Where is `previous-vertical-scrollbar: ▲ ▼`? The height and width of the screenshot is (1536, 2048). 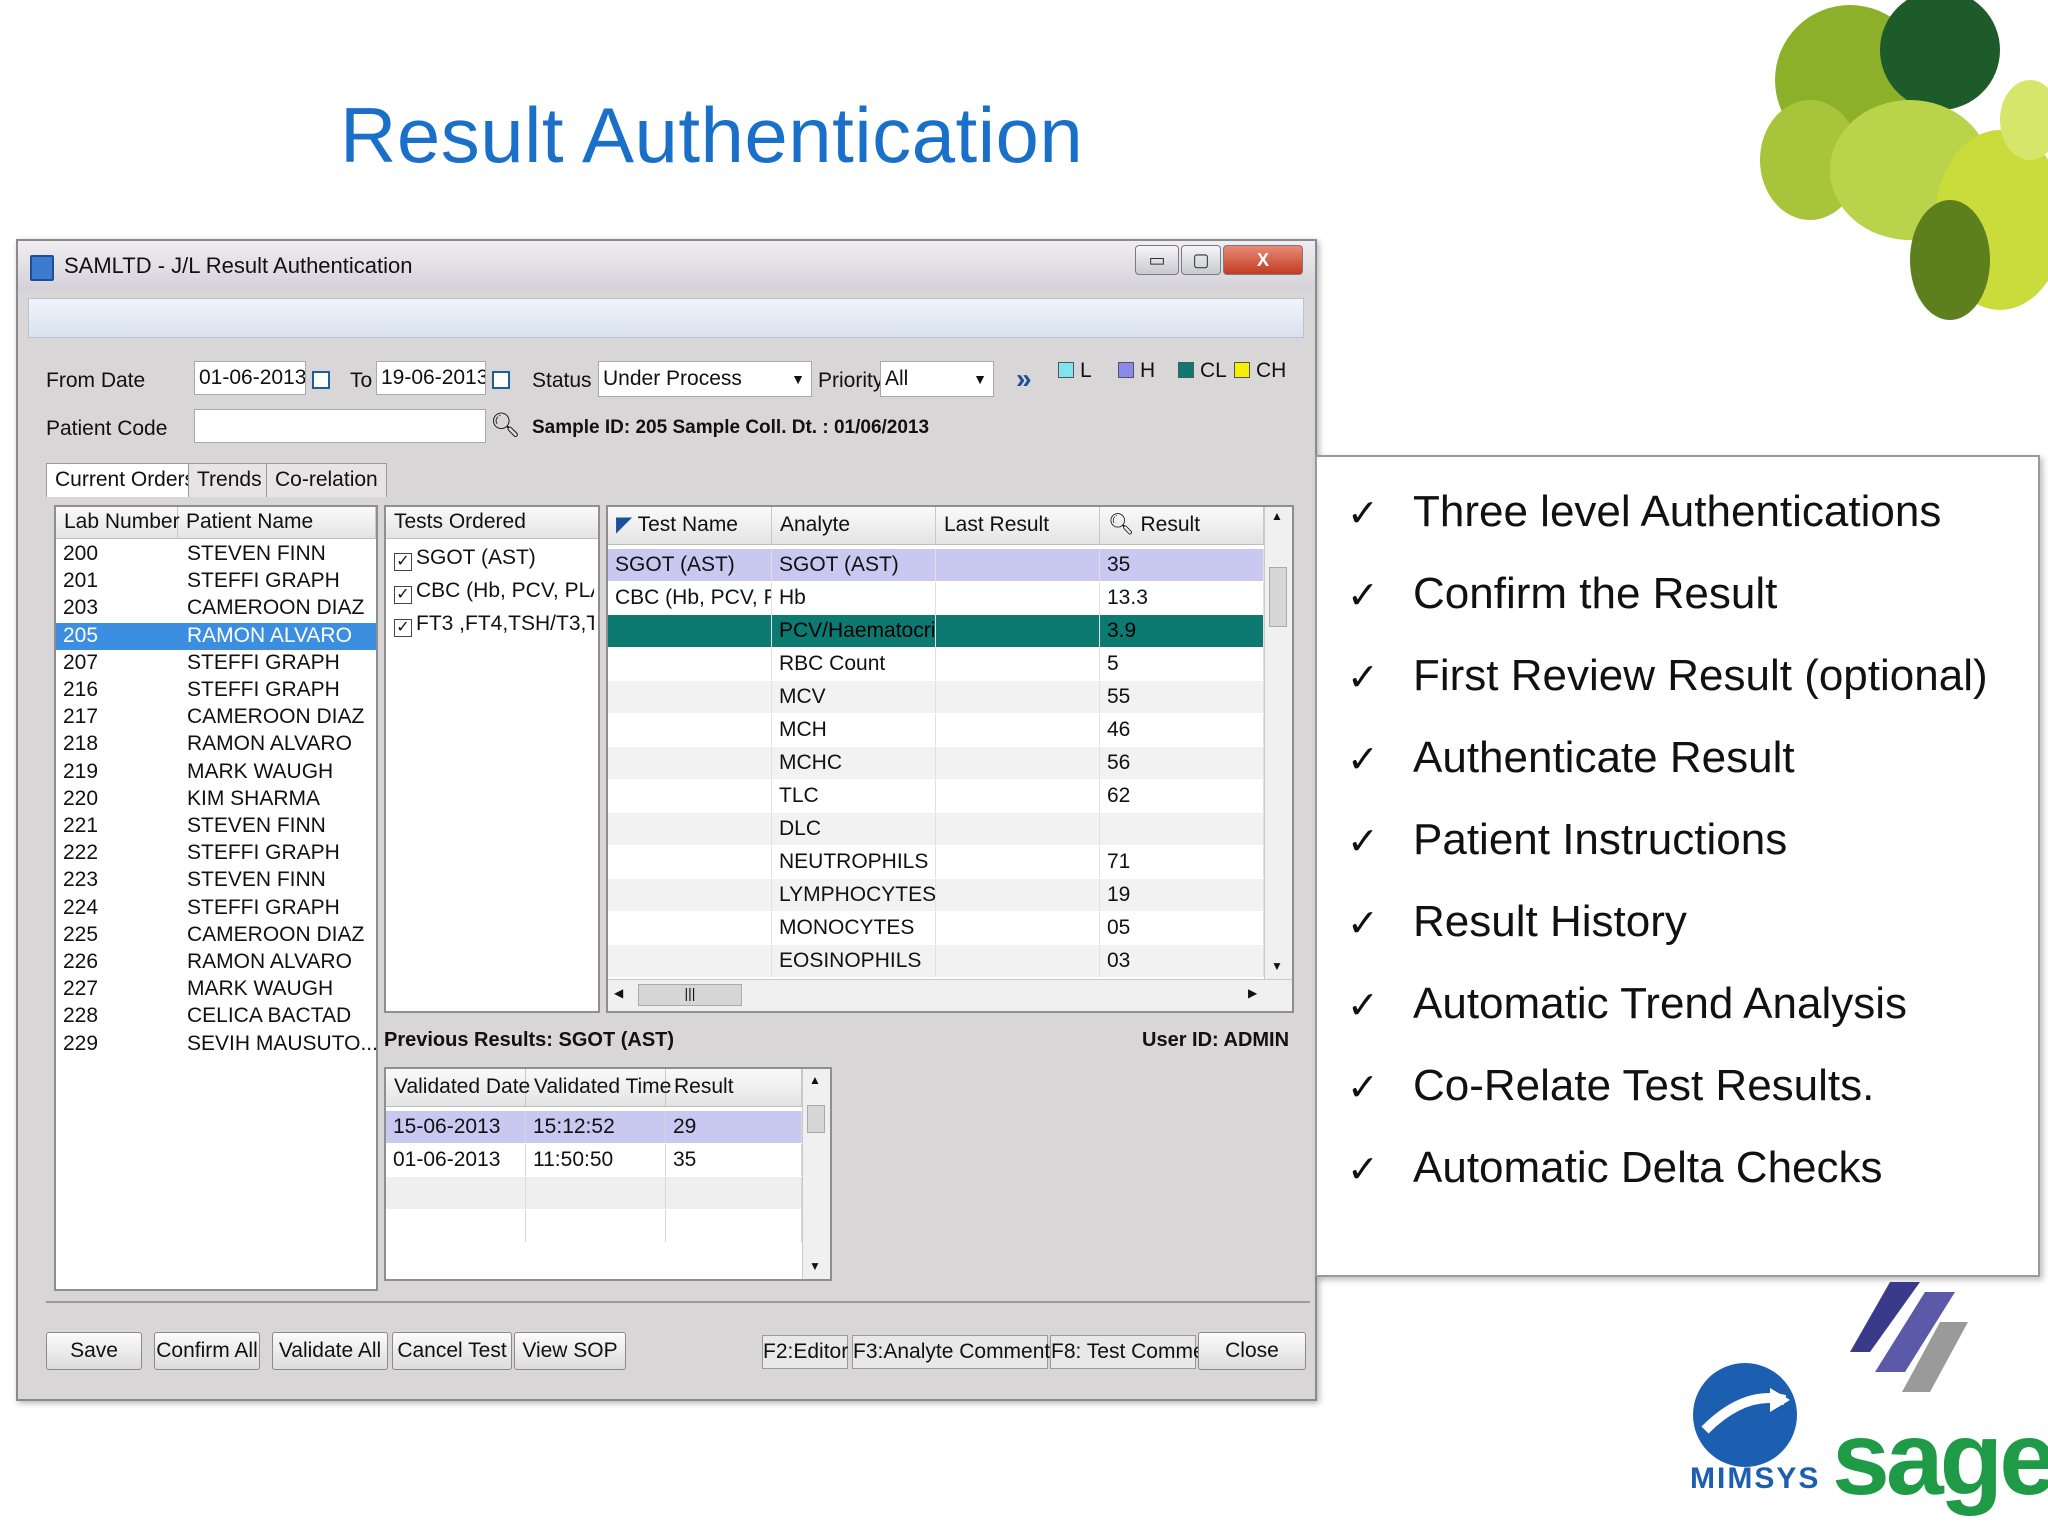
previous-vertical-scrollbar: ▲ ▼ is located at coordinates (816, 1174).